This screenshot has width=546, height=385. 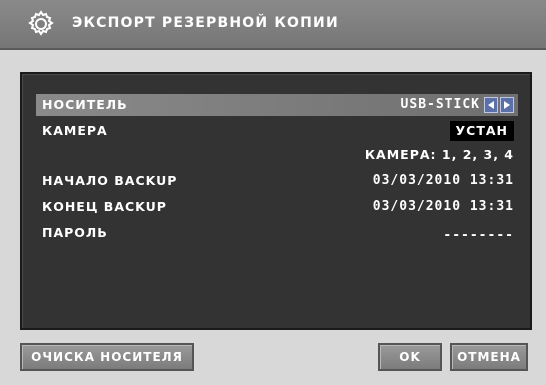 What do you see at coordinates (277, 155) in the screenshot?
I see `row-camera-list: КАМЕРА: 1, 2, 3, 4` at bounding box center [277, 155].